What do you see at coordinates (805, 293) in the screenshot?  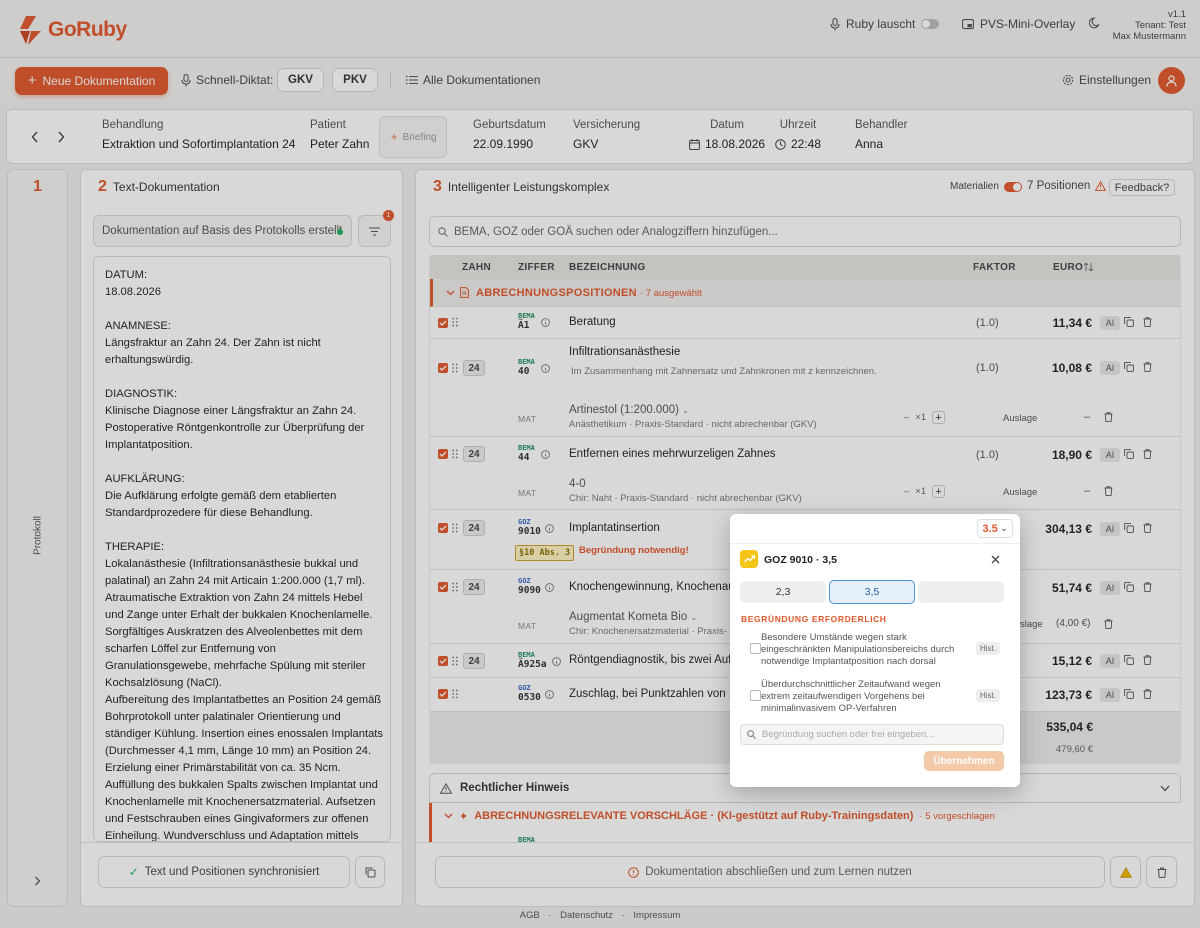 I see `billing-positions-group: ABRECHNUNGSPOSITIONEN · 7 ausgewählt` at bounding box center [805, 293].